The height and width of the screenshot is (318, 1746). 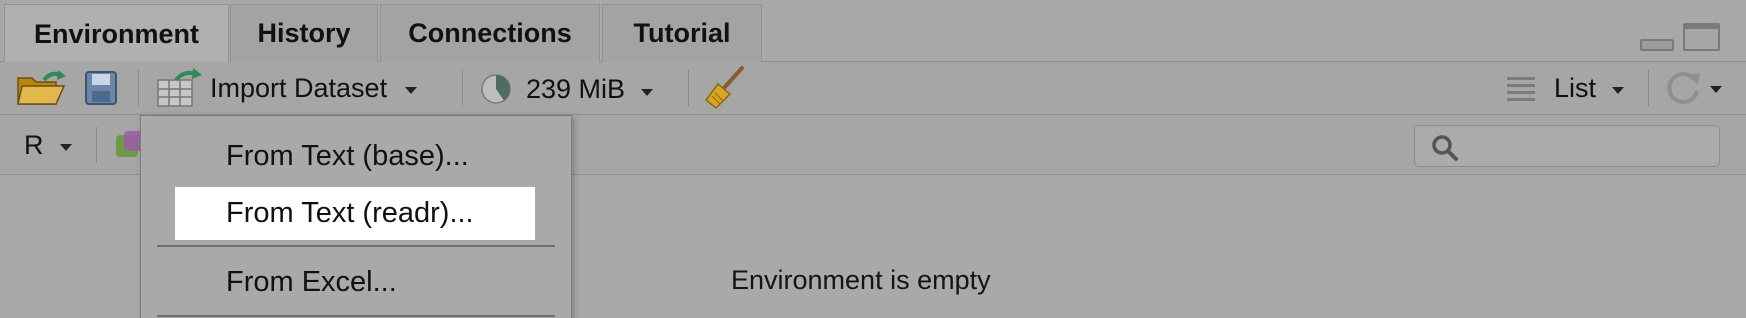 I want to click on refresh-button, so click(x=1693, y=88).